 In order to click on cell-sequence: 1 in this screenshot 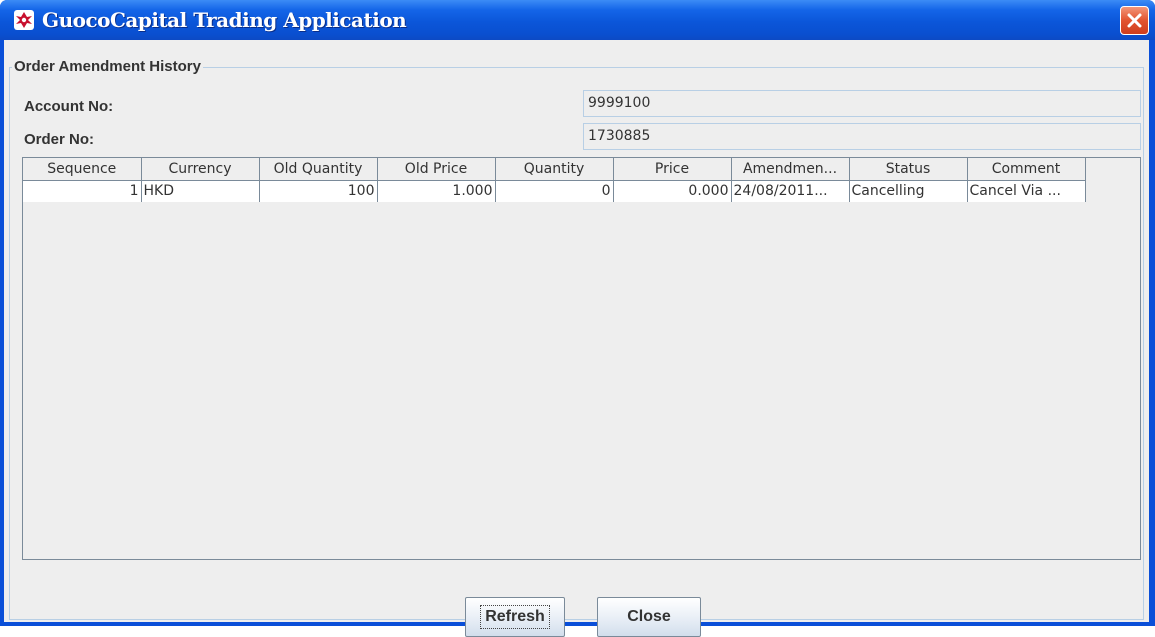, I will do `click(82, 191)`.